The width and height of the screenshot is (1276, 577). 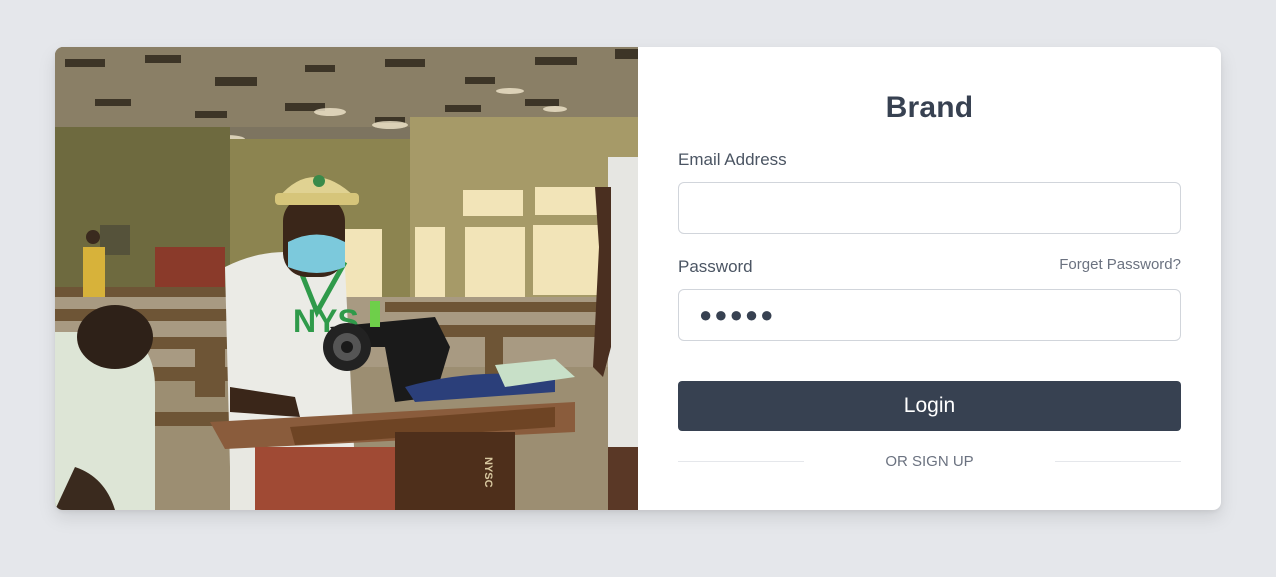 What do you see at coordinates (929, 107) in the screenshot?
I see `brand-title: Brand` at bounding box center [929, 107].